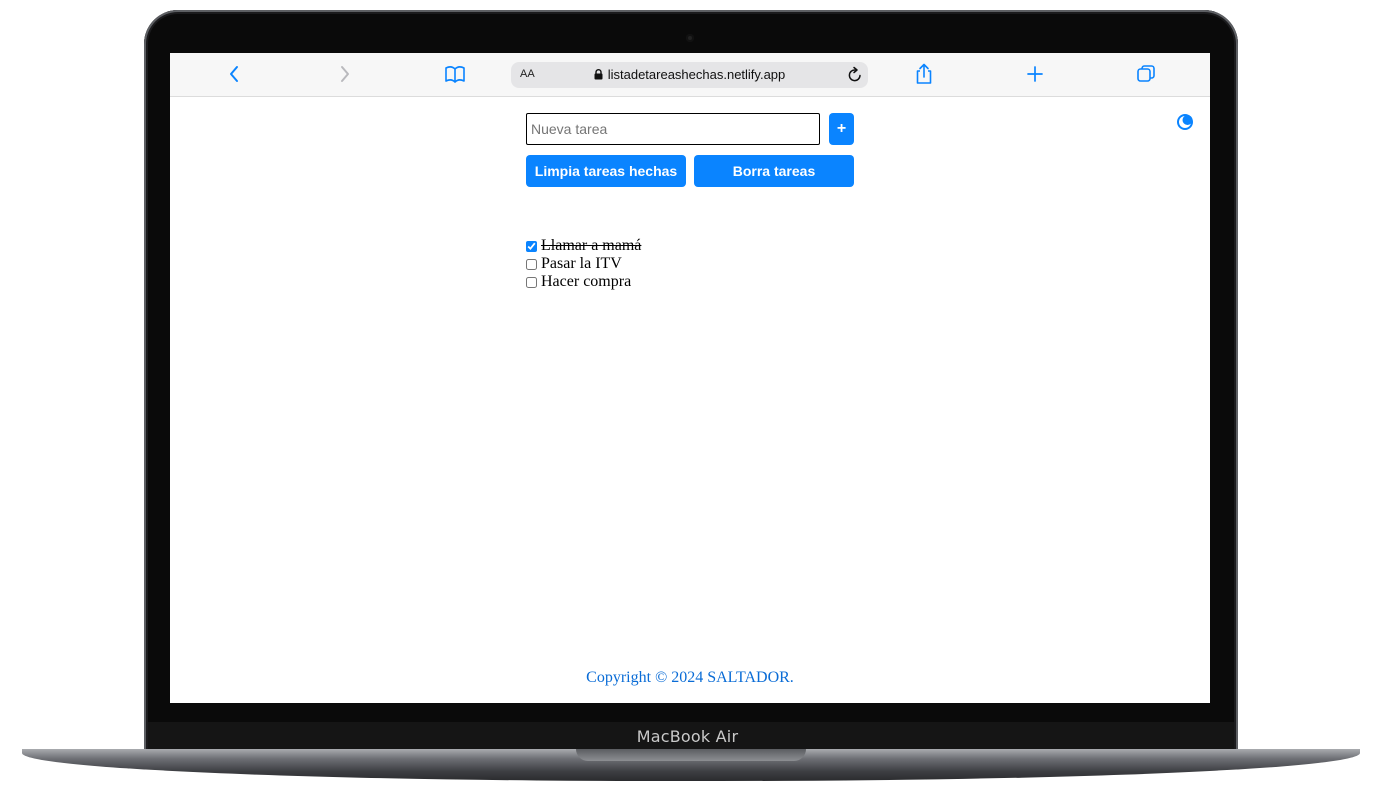 The height and width of the screenshot is (788, 1375). Describe the element at coordinates (673, 129) in the screenshot. I see `new-task-input` at that location.